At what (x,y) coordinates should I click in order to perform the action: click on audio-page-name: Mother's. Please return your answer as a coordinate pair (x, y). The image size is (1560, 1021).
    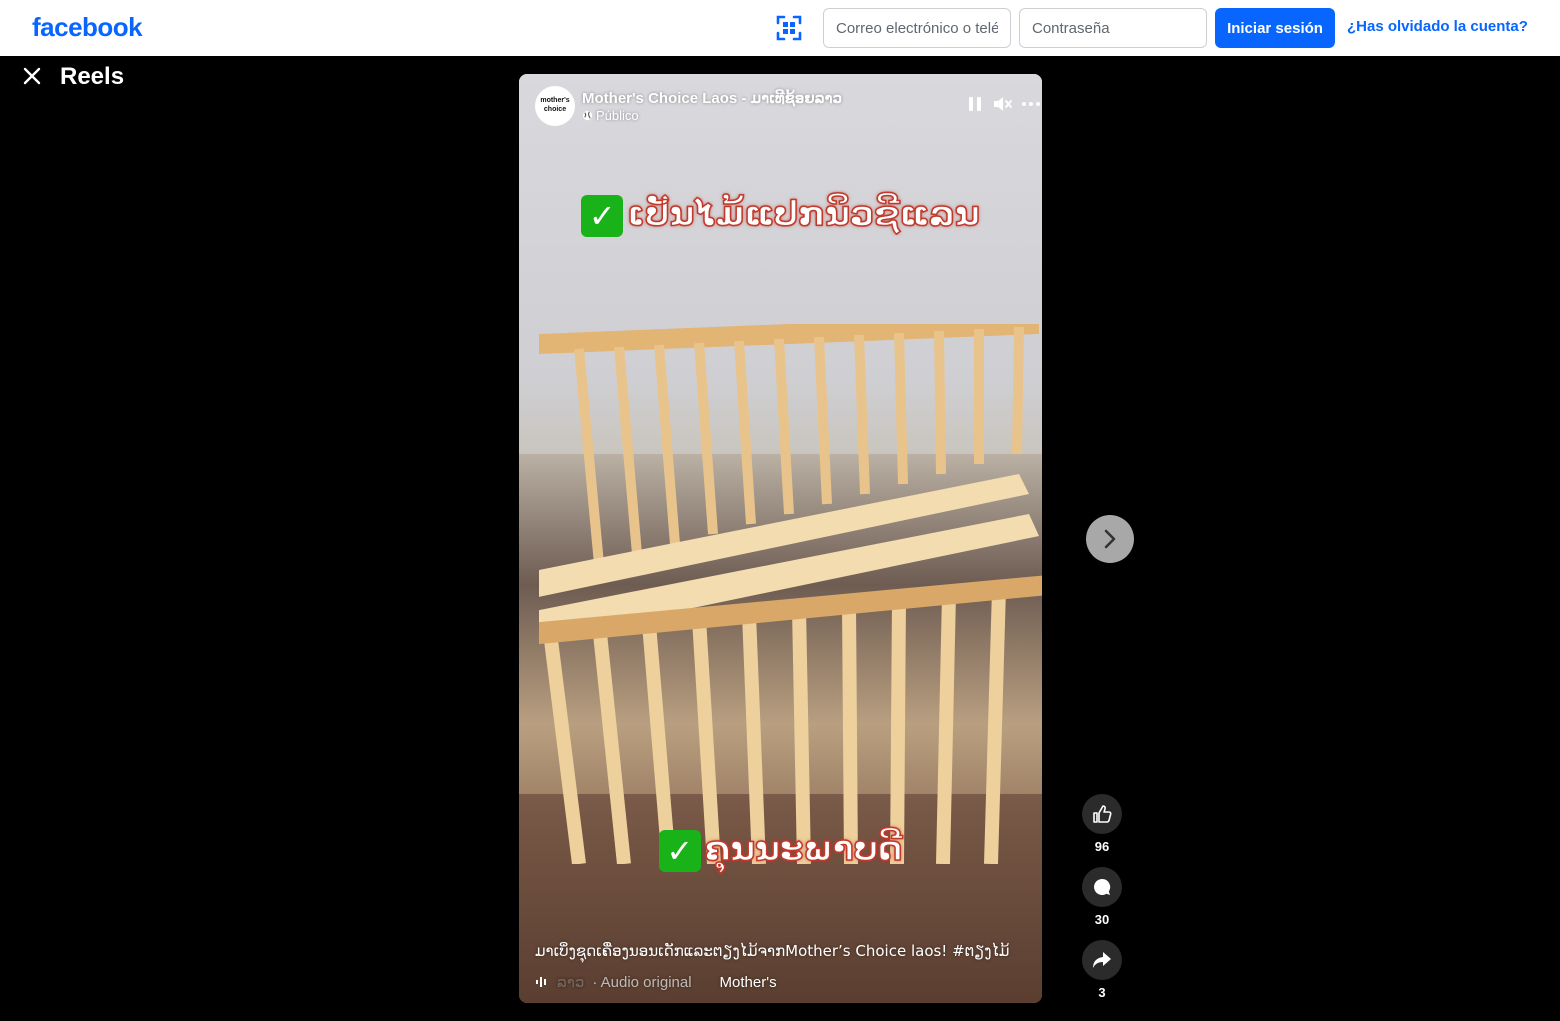
    Looking at the image, I should click on (748, 982).